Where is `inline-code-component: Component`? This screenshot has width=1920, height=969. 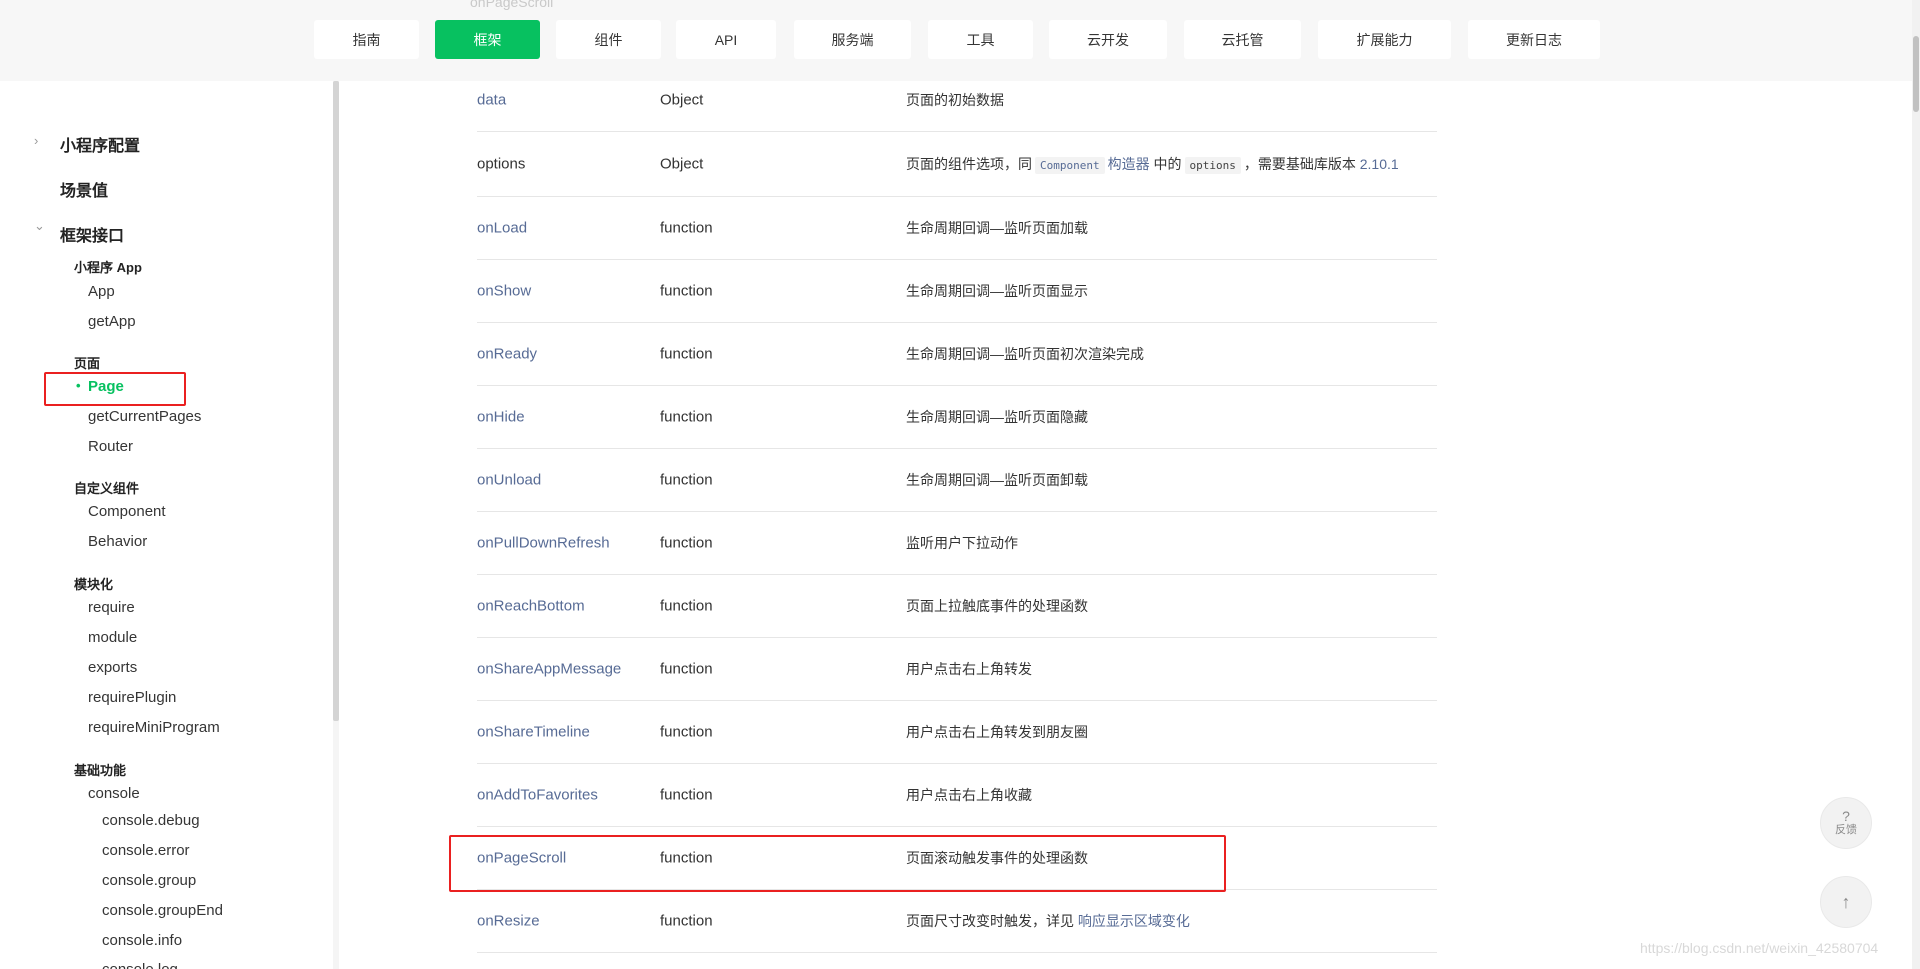
inline-code-component: Component is located at coordinates (1070, 165).